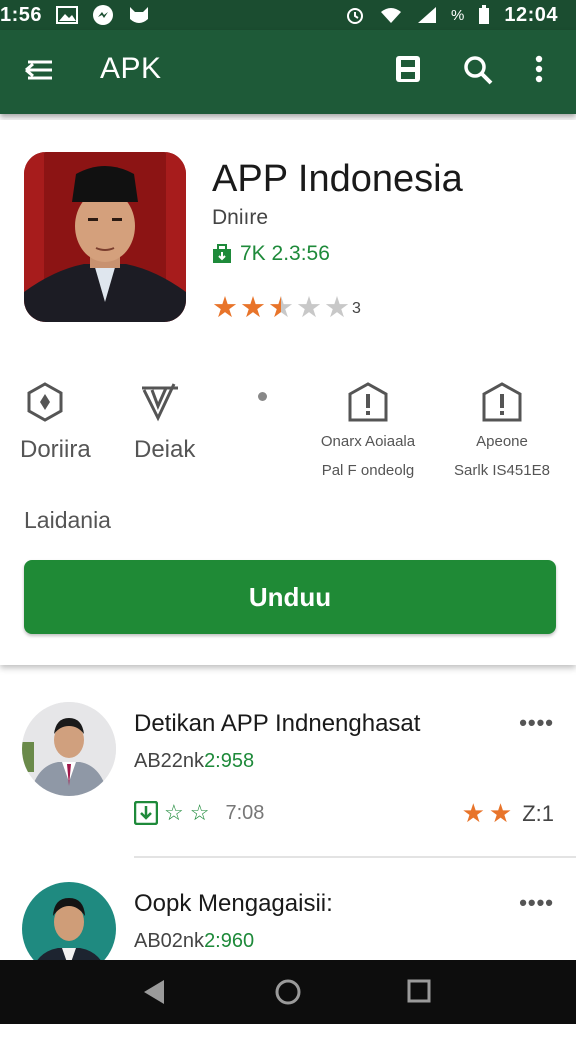 The width and height of the screenshot is (576, 1040). What do you see at coordinates (67, 15) in the screenshot?
I see `image-notification-icon` at bounding box center [67, 15].